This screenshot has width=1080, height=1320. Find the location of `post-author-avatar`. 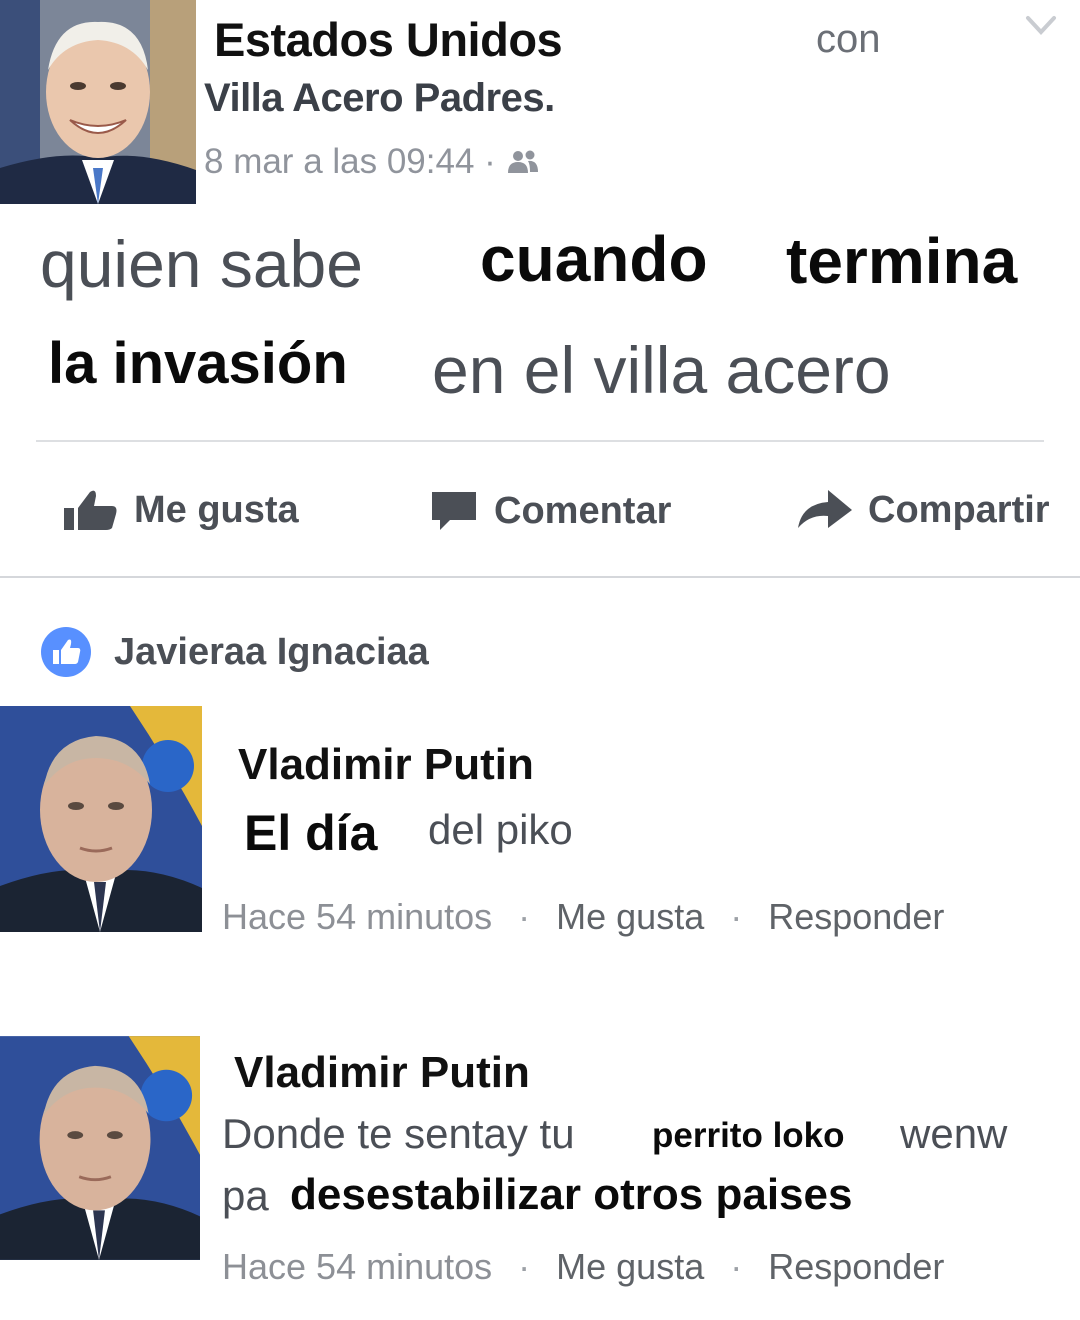

post-author-avatar is located at coordinates (98, 102).